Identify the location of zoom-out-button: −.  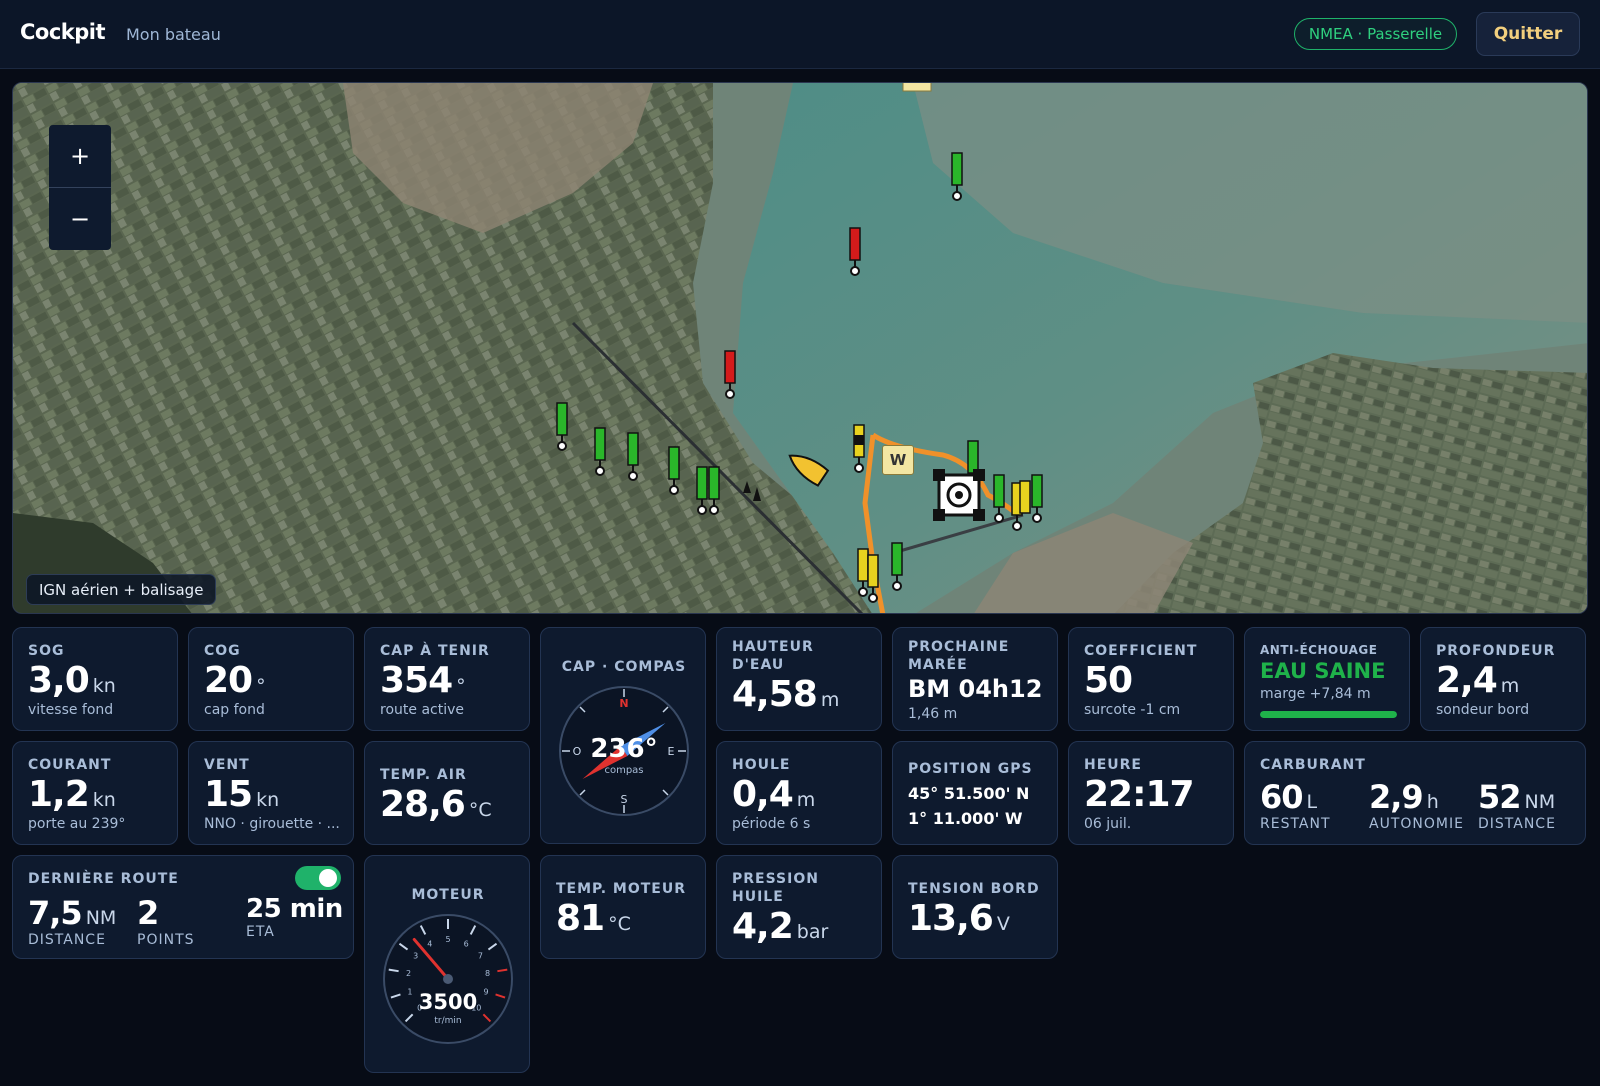
(80, 218).